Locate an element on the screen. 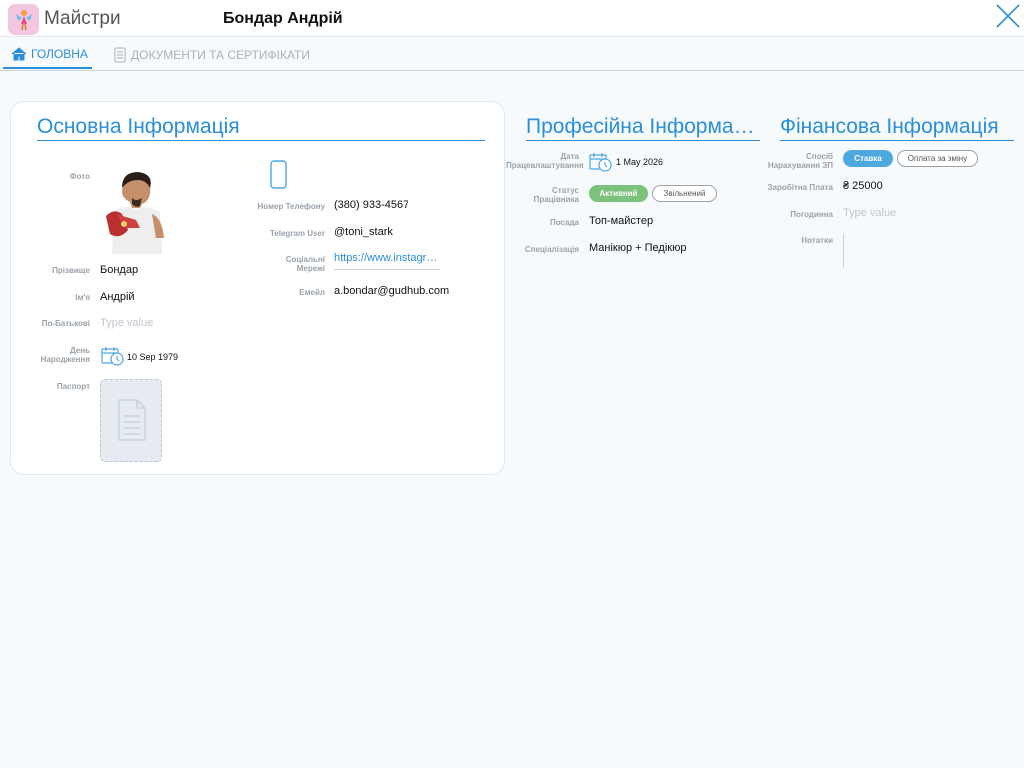 Image resolution: width=1024 pixels, height=768 pixels. status-label: Статус Працівника is located at coordinates (556, 195).